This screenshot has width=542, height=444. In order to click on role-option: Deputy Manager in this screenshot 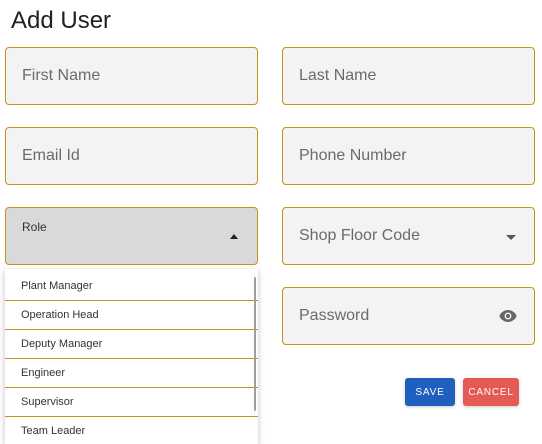, I will do `click(131, 344)`.